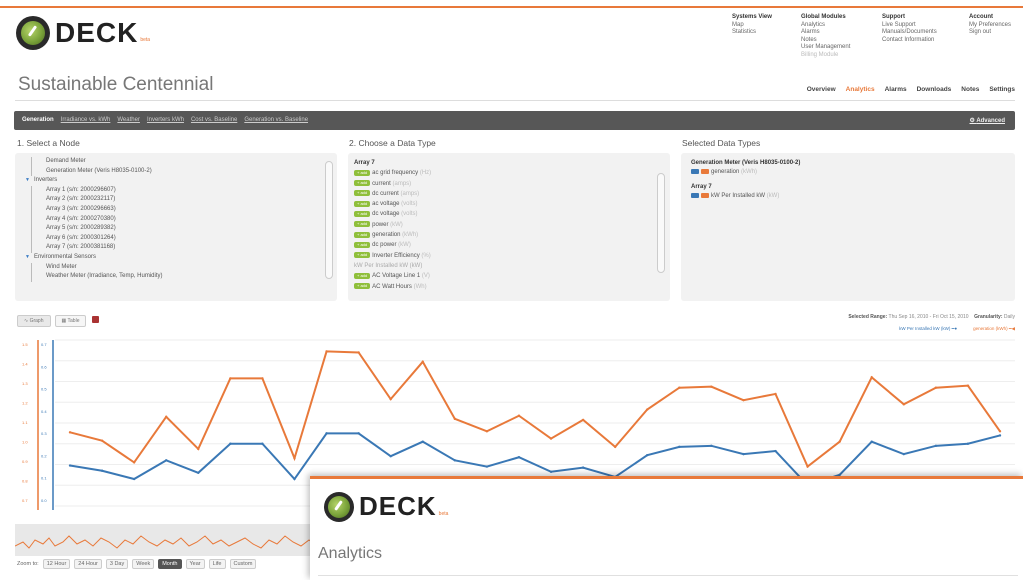 The height and width of the screenshot is (580, 1023). Describe the element at coordinates (909, 33) in the screenshot. I see `topnav-link-manuals: Manuals/Documents` at that location.